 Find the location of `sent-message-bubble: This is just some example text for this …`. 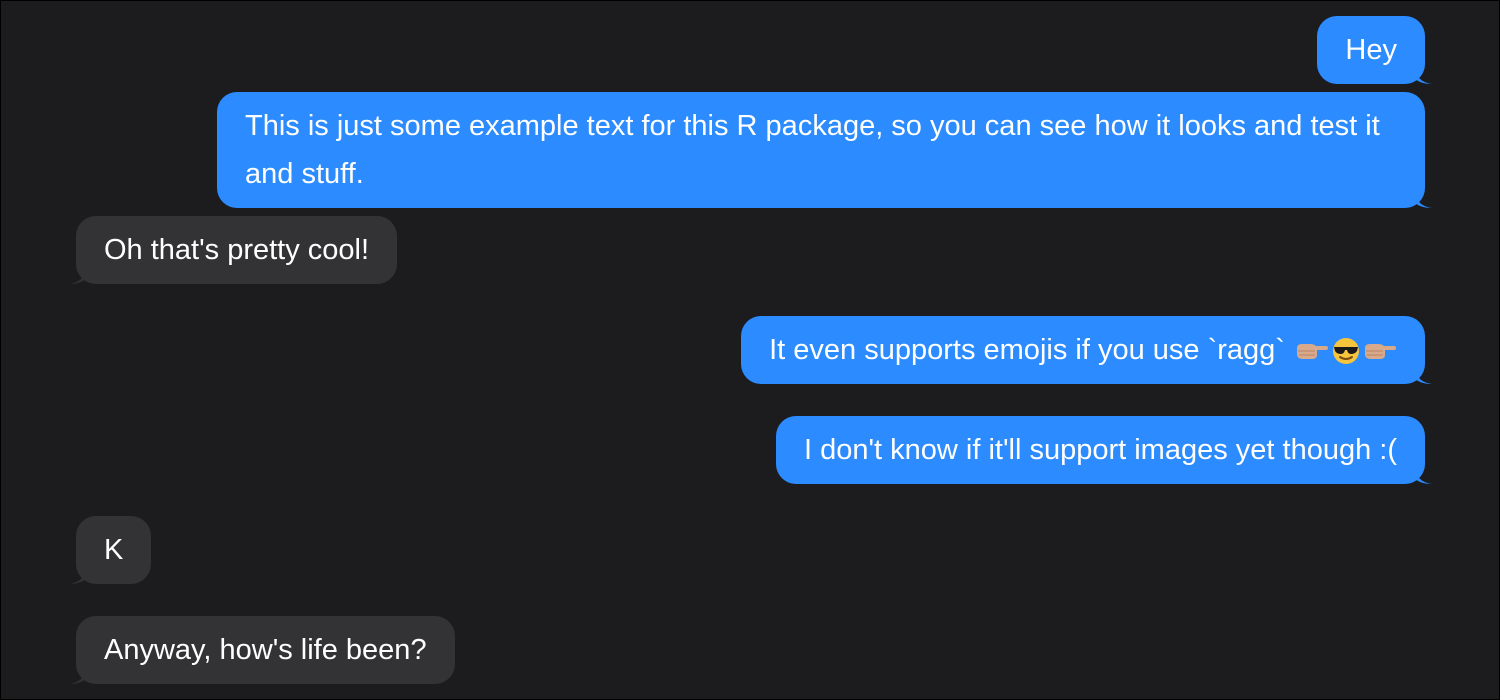

sent-message-bubble: This is just some example text for this … is located at coordinates (824, 150).